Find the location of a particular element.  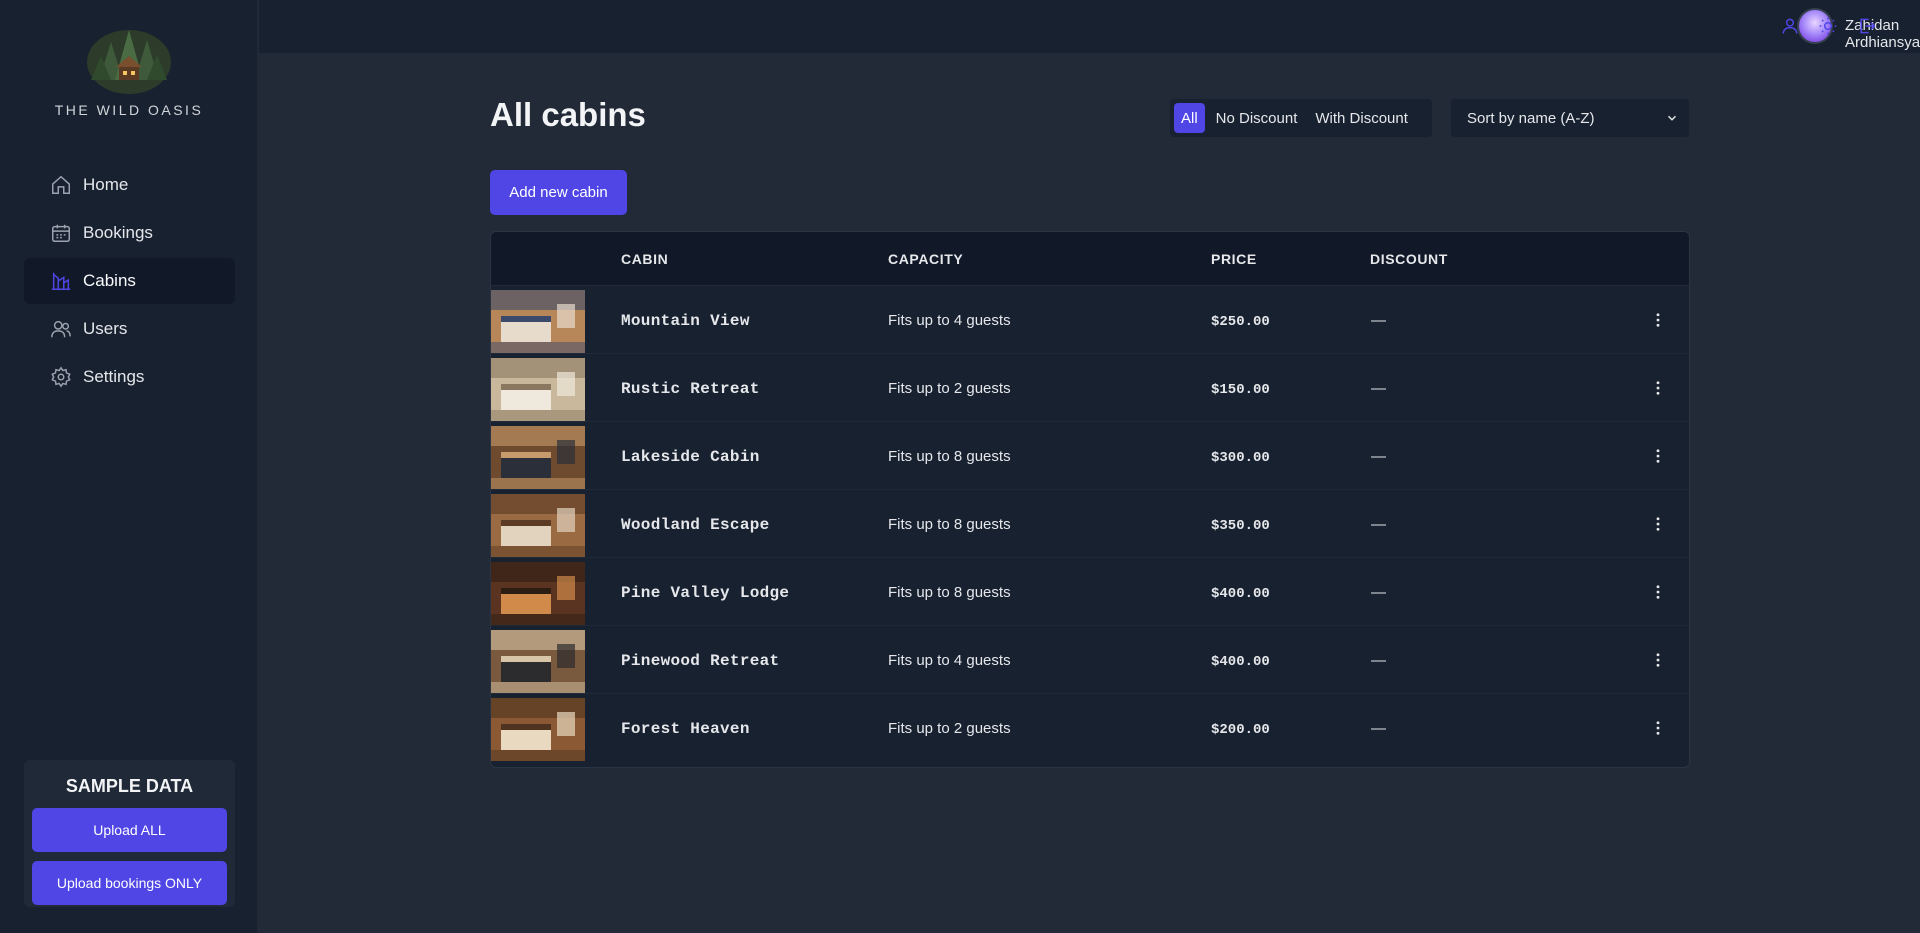

logout-icon is located at coordinates (1867, 26).